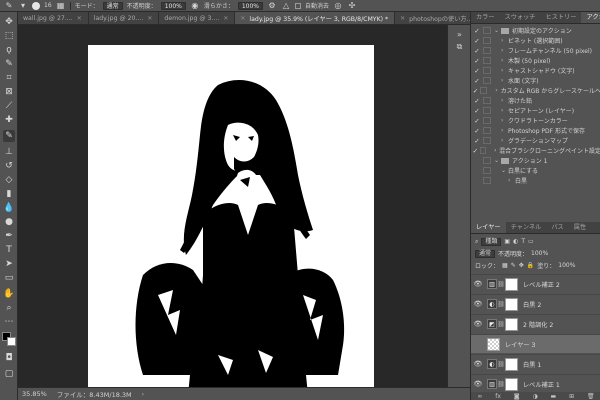 This screenshot has height=400, width=600. Describe the element at coordinates (173, 5) in the screenshot. I see `opacity-field: 100%` at that location.